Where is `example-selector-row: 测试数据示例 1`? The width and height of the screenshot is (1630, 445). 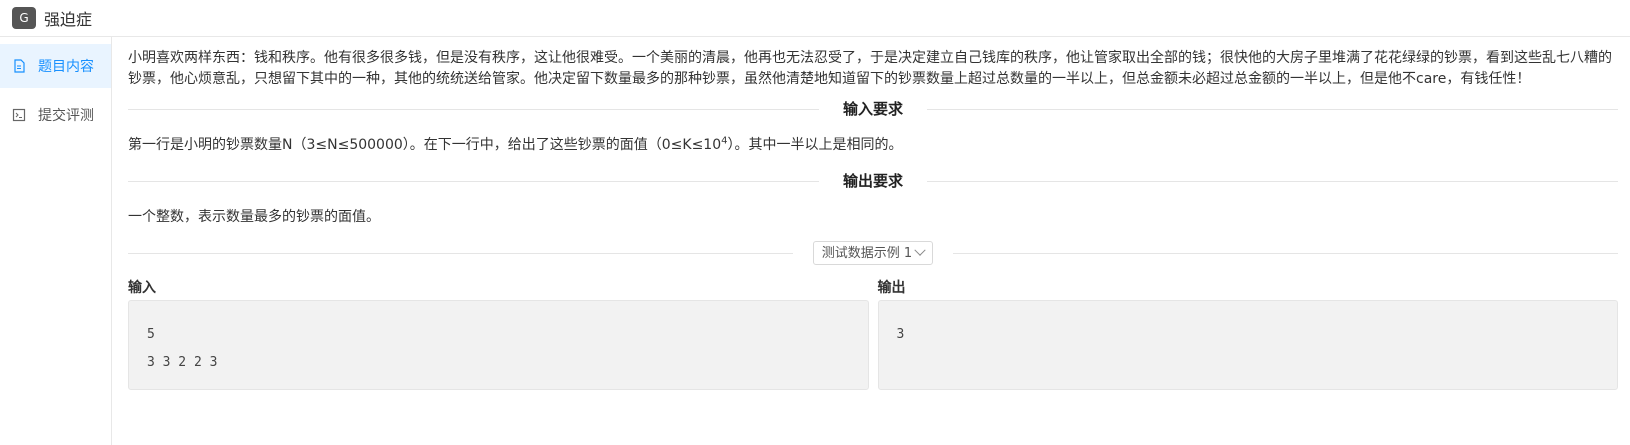 example-selector-row: 测试数据示例 1 is located at coordinates (873, 253).